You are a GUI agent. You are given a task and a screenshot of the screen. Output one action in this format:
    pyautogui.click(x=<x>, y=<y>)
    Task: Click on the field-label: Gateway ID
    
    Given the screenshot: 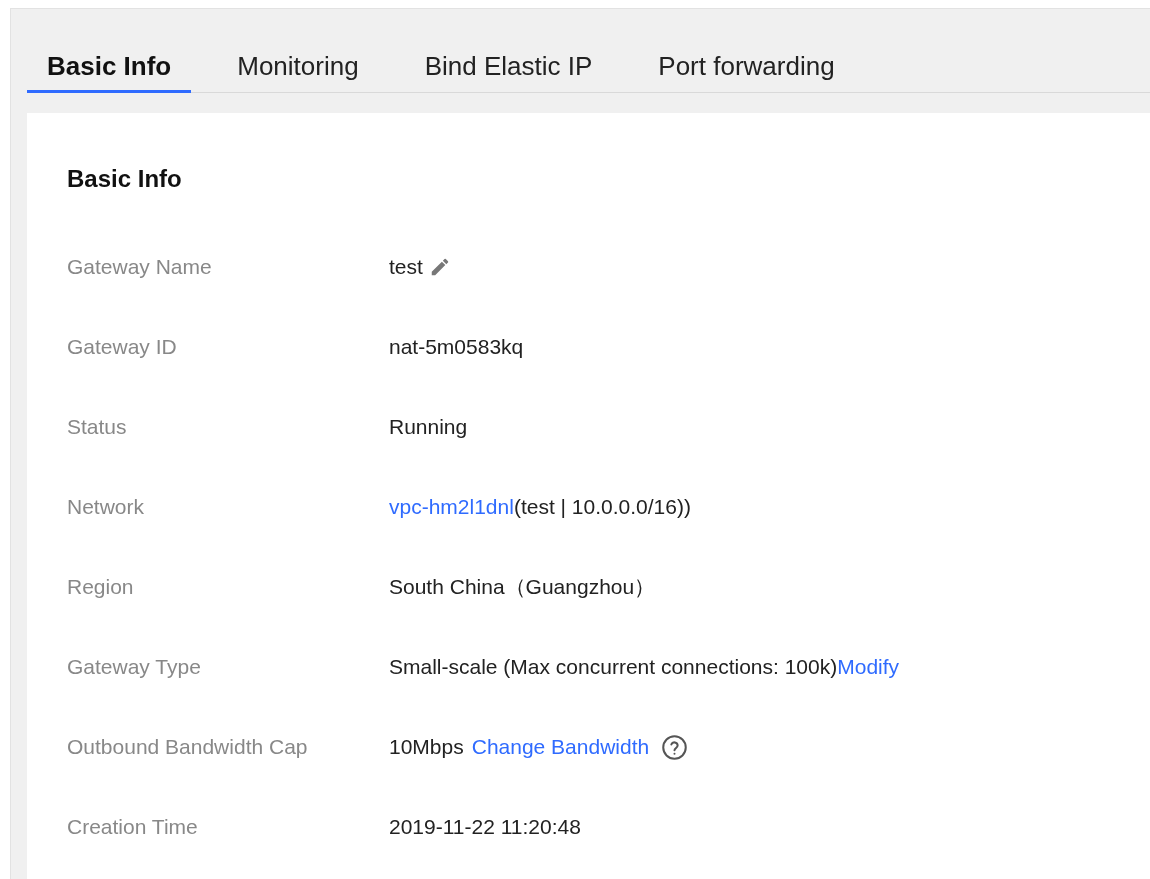 What is the action you would take?
    pyautogui.click(x=122, y=347)
    